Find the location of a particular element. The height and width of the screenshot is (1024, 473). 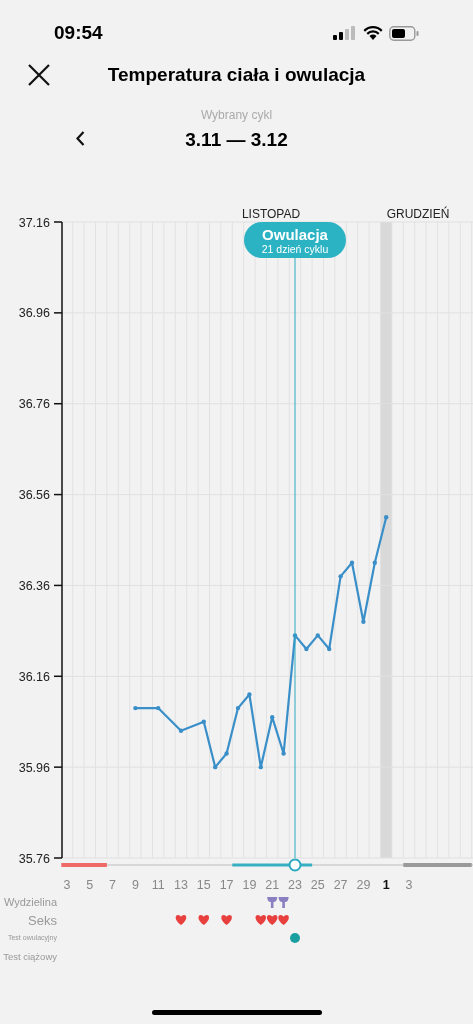

x-tick-label: 17 is located at coordinates (226, 885).